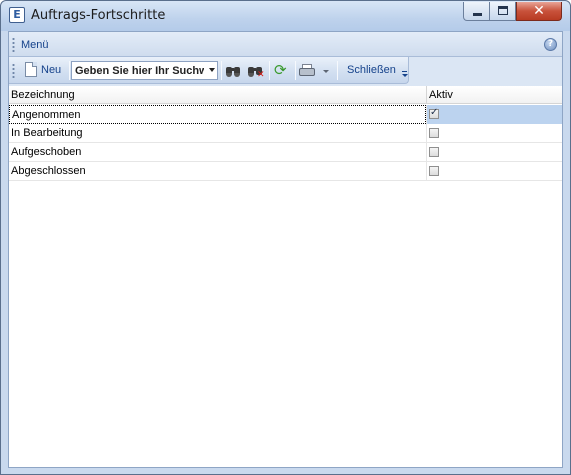 This screenshot has height=475, width=571. What do you see at coordinates (13, 70) in the screenshot?
I see `toolbar-grip-handle` at bounding box center [13, 70].